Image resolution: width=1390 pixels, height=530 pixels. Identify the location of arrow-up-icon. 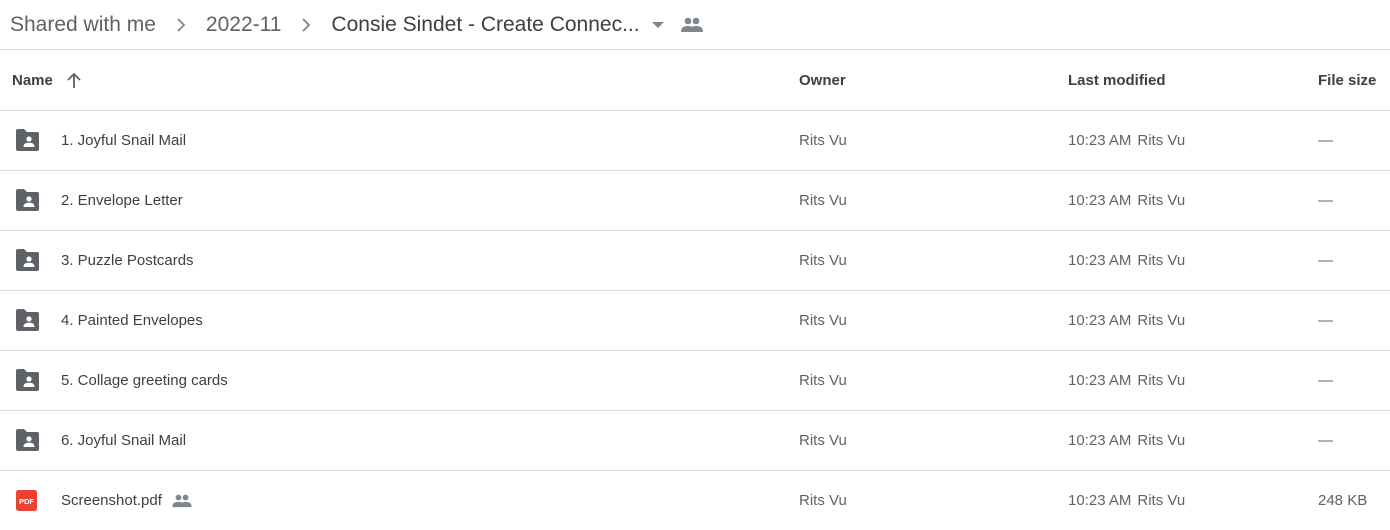
(74, 81).